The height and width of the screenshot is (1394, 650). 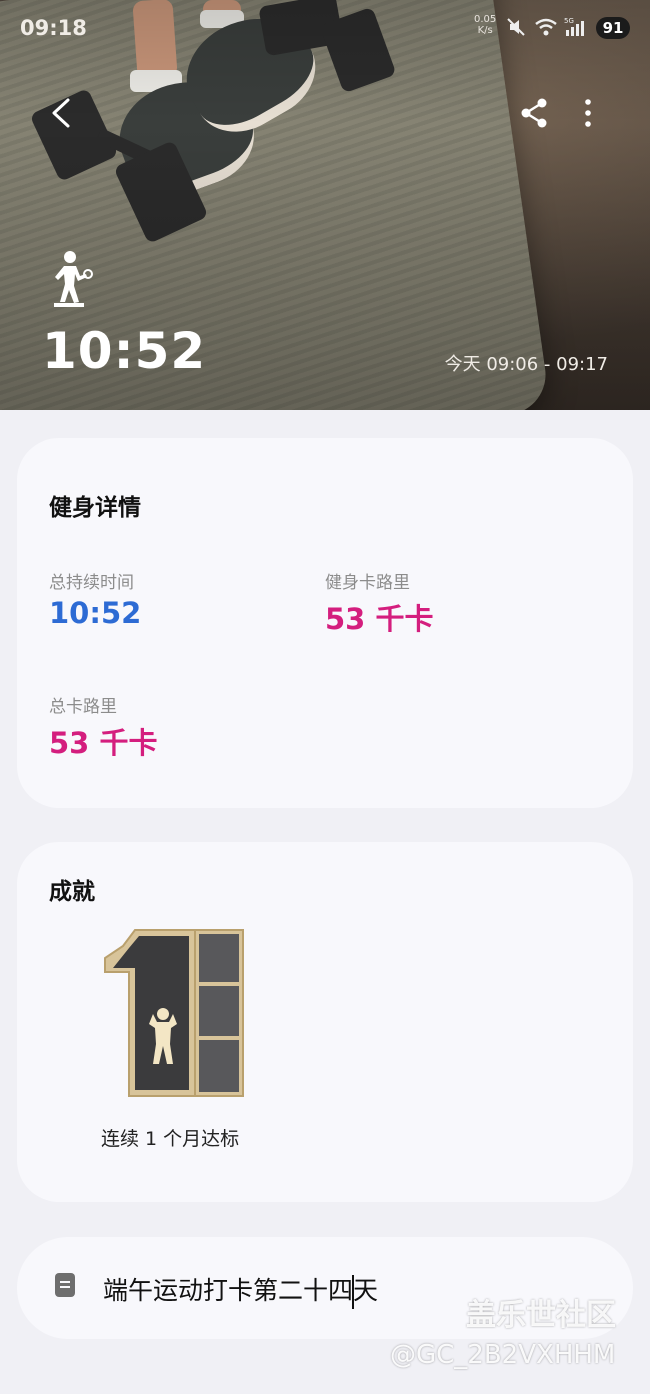 What do you see at coordinates (367, 583) in the screenshot?
I see `metric-label-workout-calories: 健身卡路里` at bounding box center [367, 583].